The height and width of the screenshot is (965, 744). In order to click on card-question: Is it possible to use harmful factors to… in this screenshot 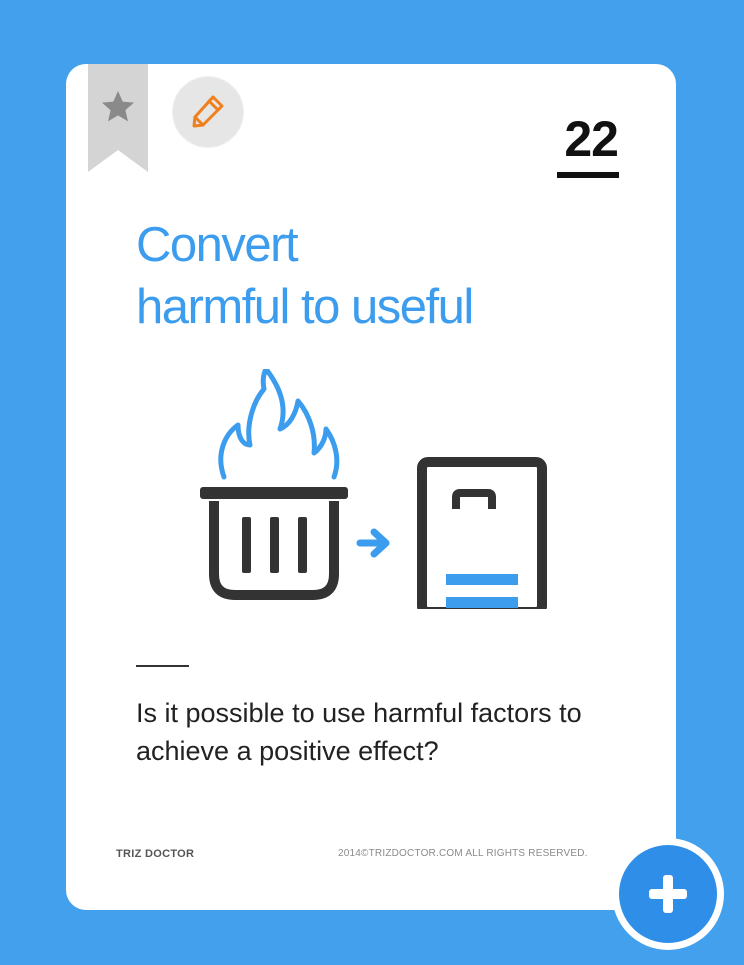, I will do `click(359, 732)`.